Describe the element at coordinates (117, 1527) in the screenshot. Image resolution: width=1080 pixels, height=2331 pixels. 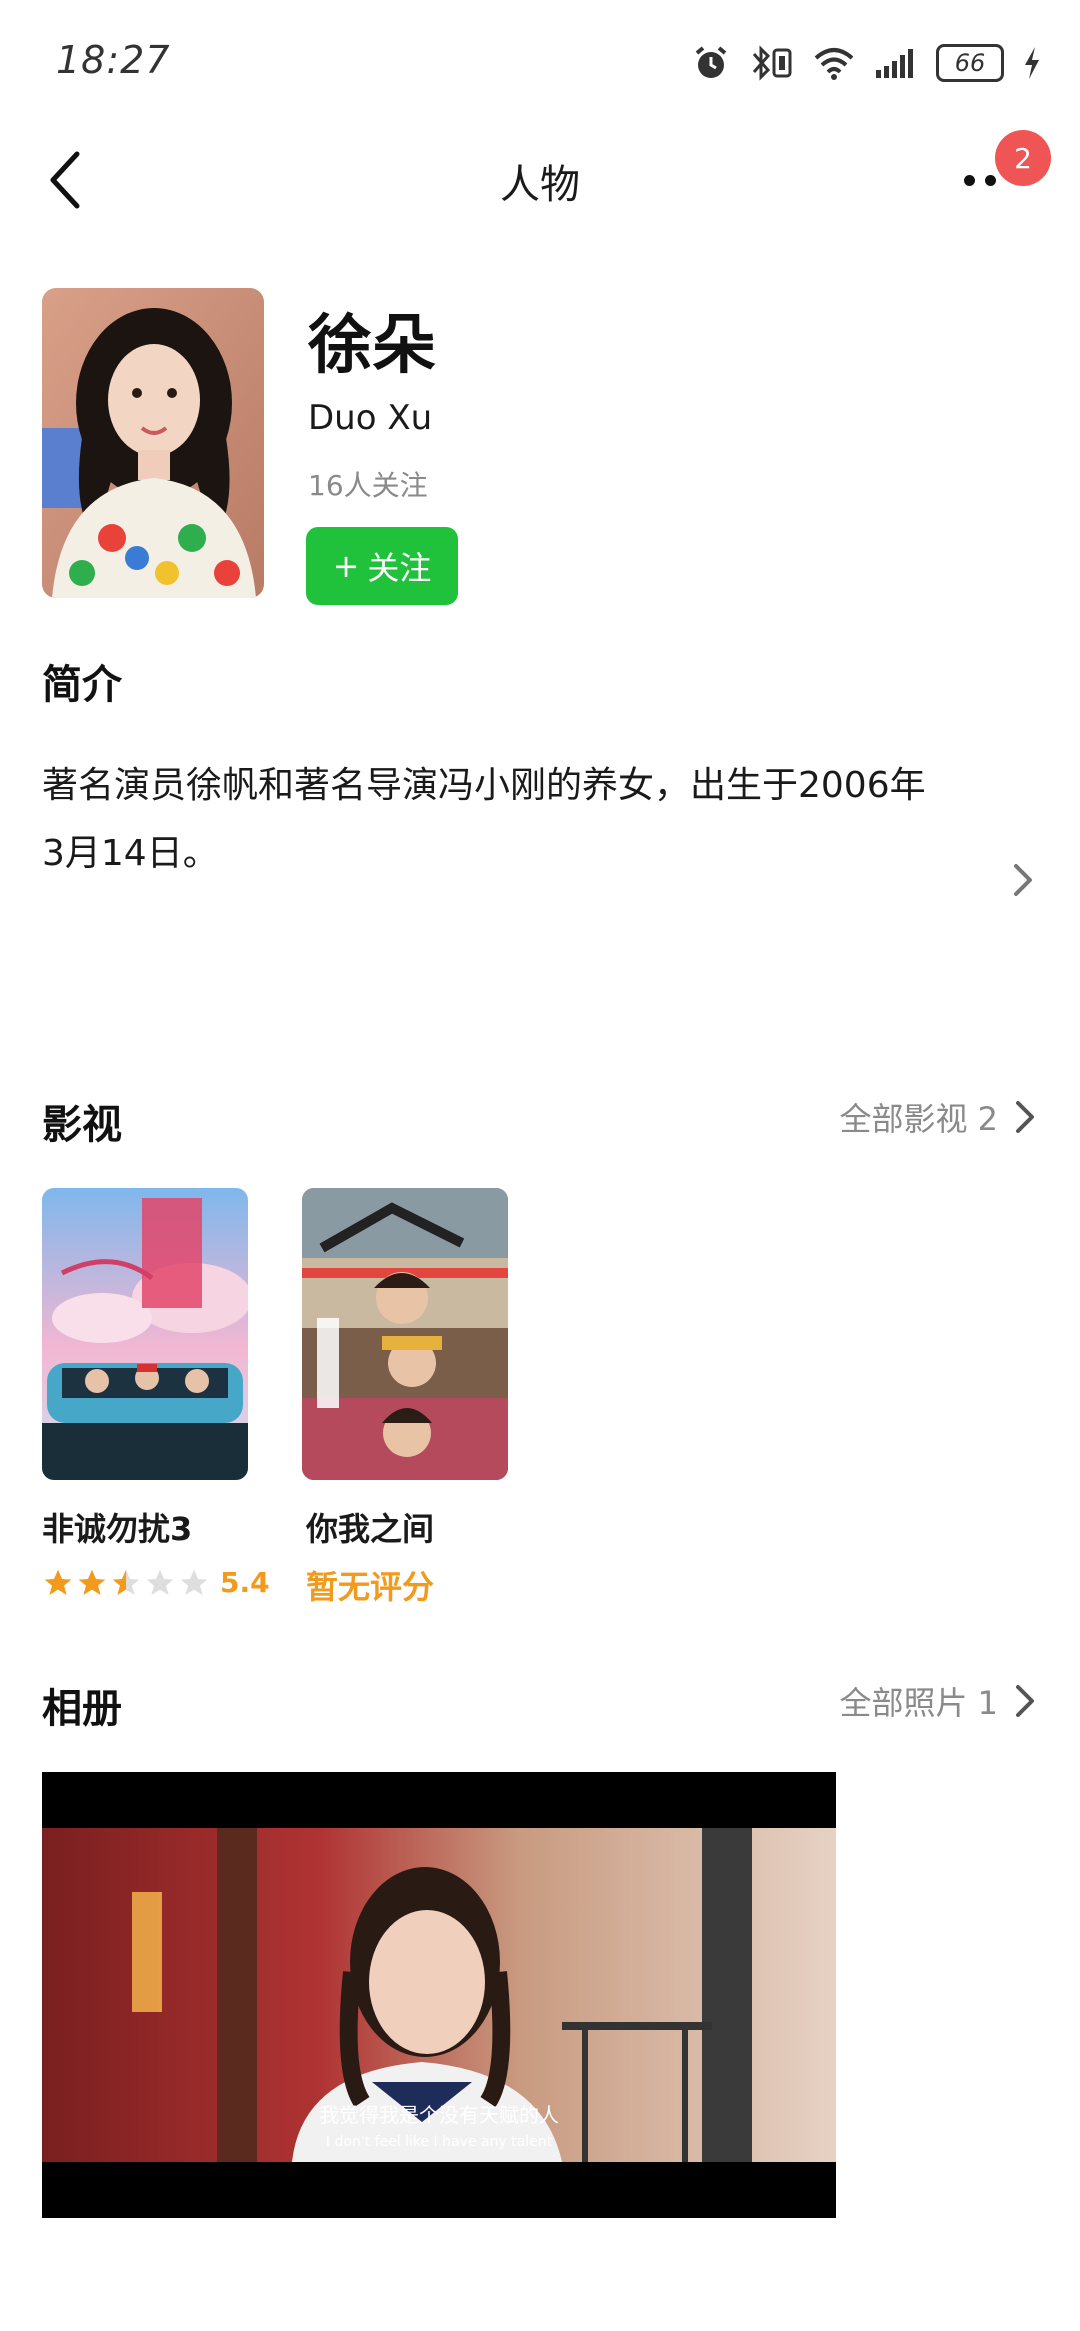
I see `work-title: 非诚勿扰3` at that location.